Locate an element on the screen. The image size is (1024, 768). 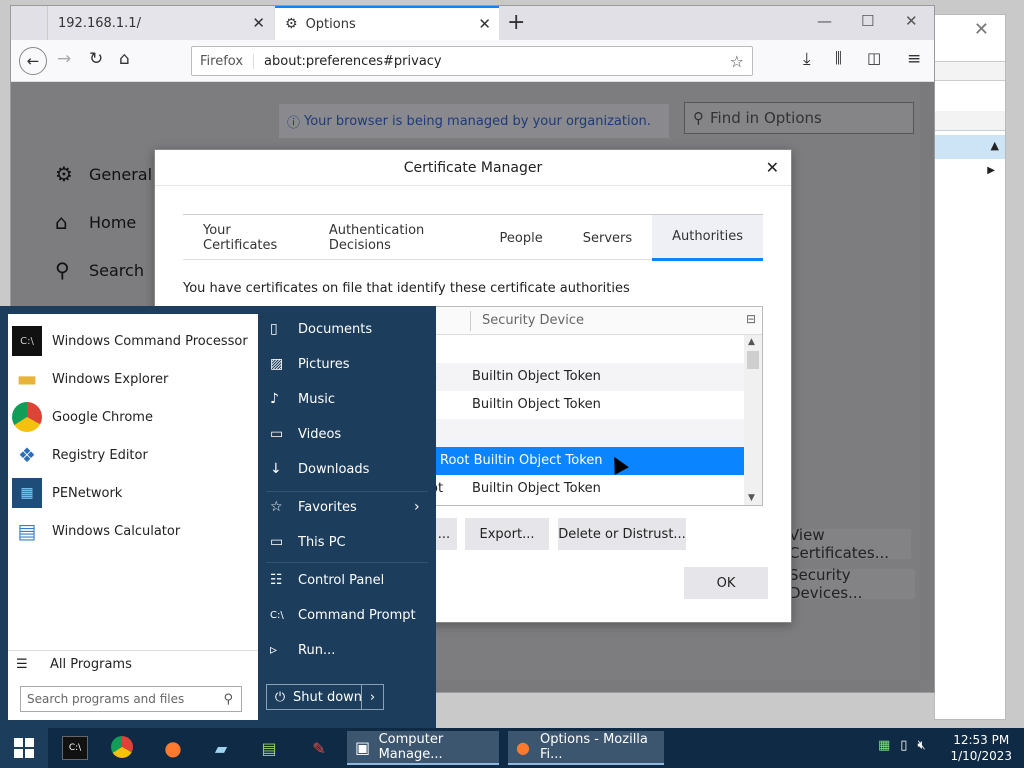
program-cmd: C:\ Windows Command Processor is located at coordinates (130, 341).